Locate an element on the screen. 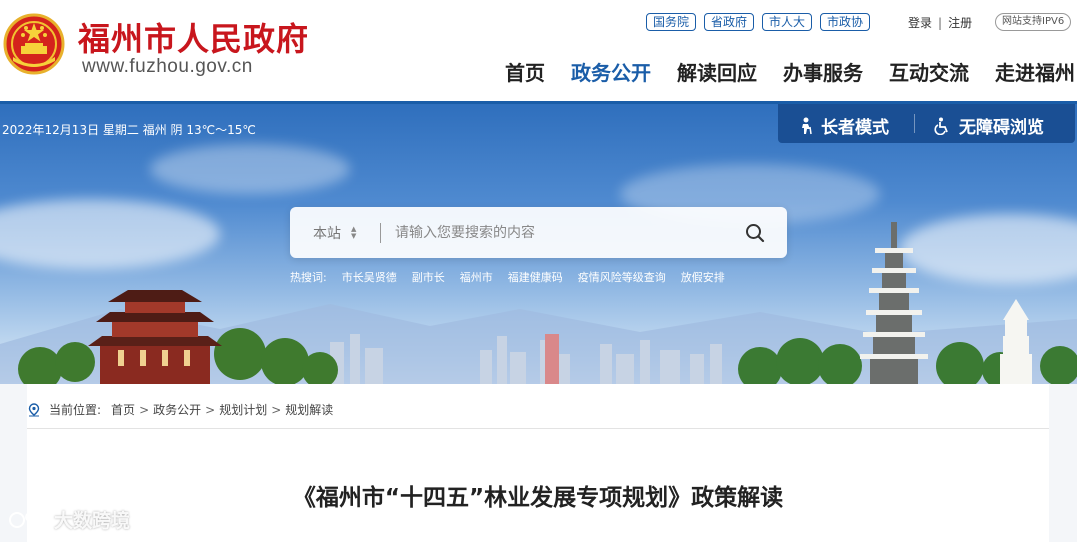 The width and height of the screenshot is (1077, 542). main-nav: 首页 政务公开 解读回应 办事服务 互动交流 走进福州 is located at coordinates (790, 71).